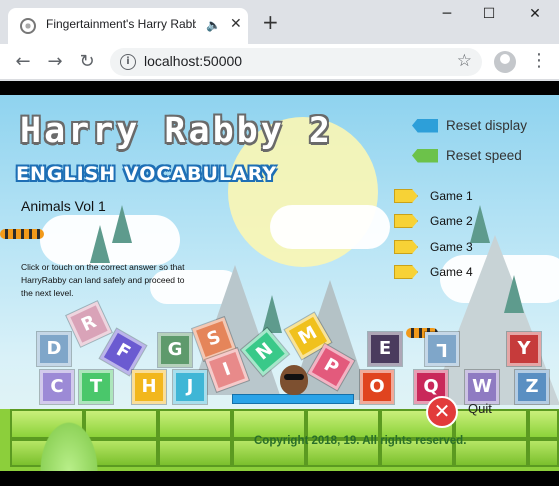 This screenshot has height=486, width=559. Describe the element at coordinates (377, 387) in the screenshot. I see `letter-tile: O` at that location.